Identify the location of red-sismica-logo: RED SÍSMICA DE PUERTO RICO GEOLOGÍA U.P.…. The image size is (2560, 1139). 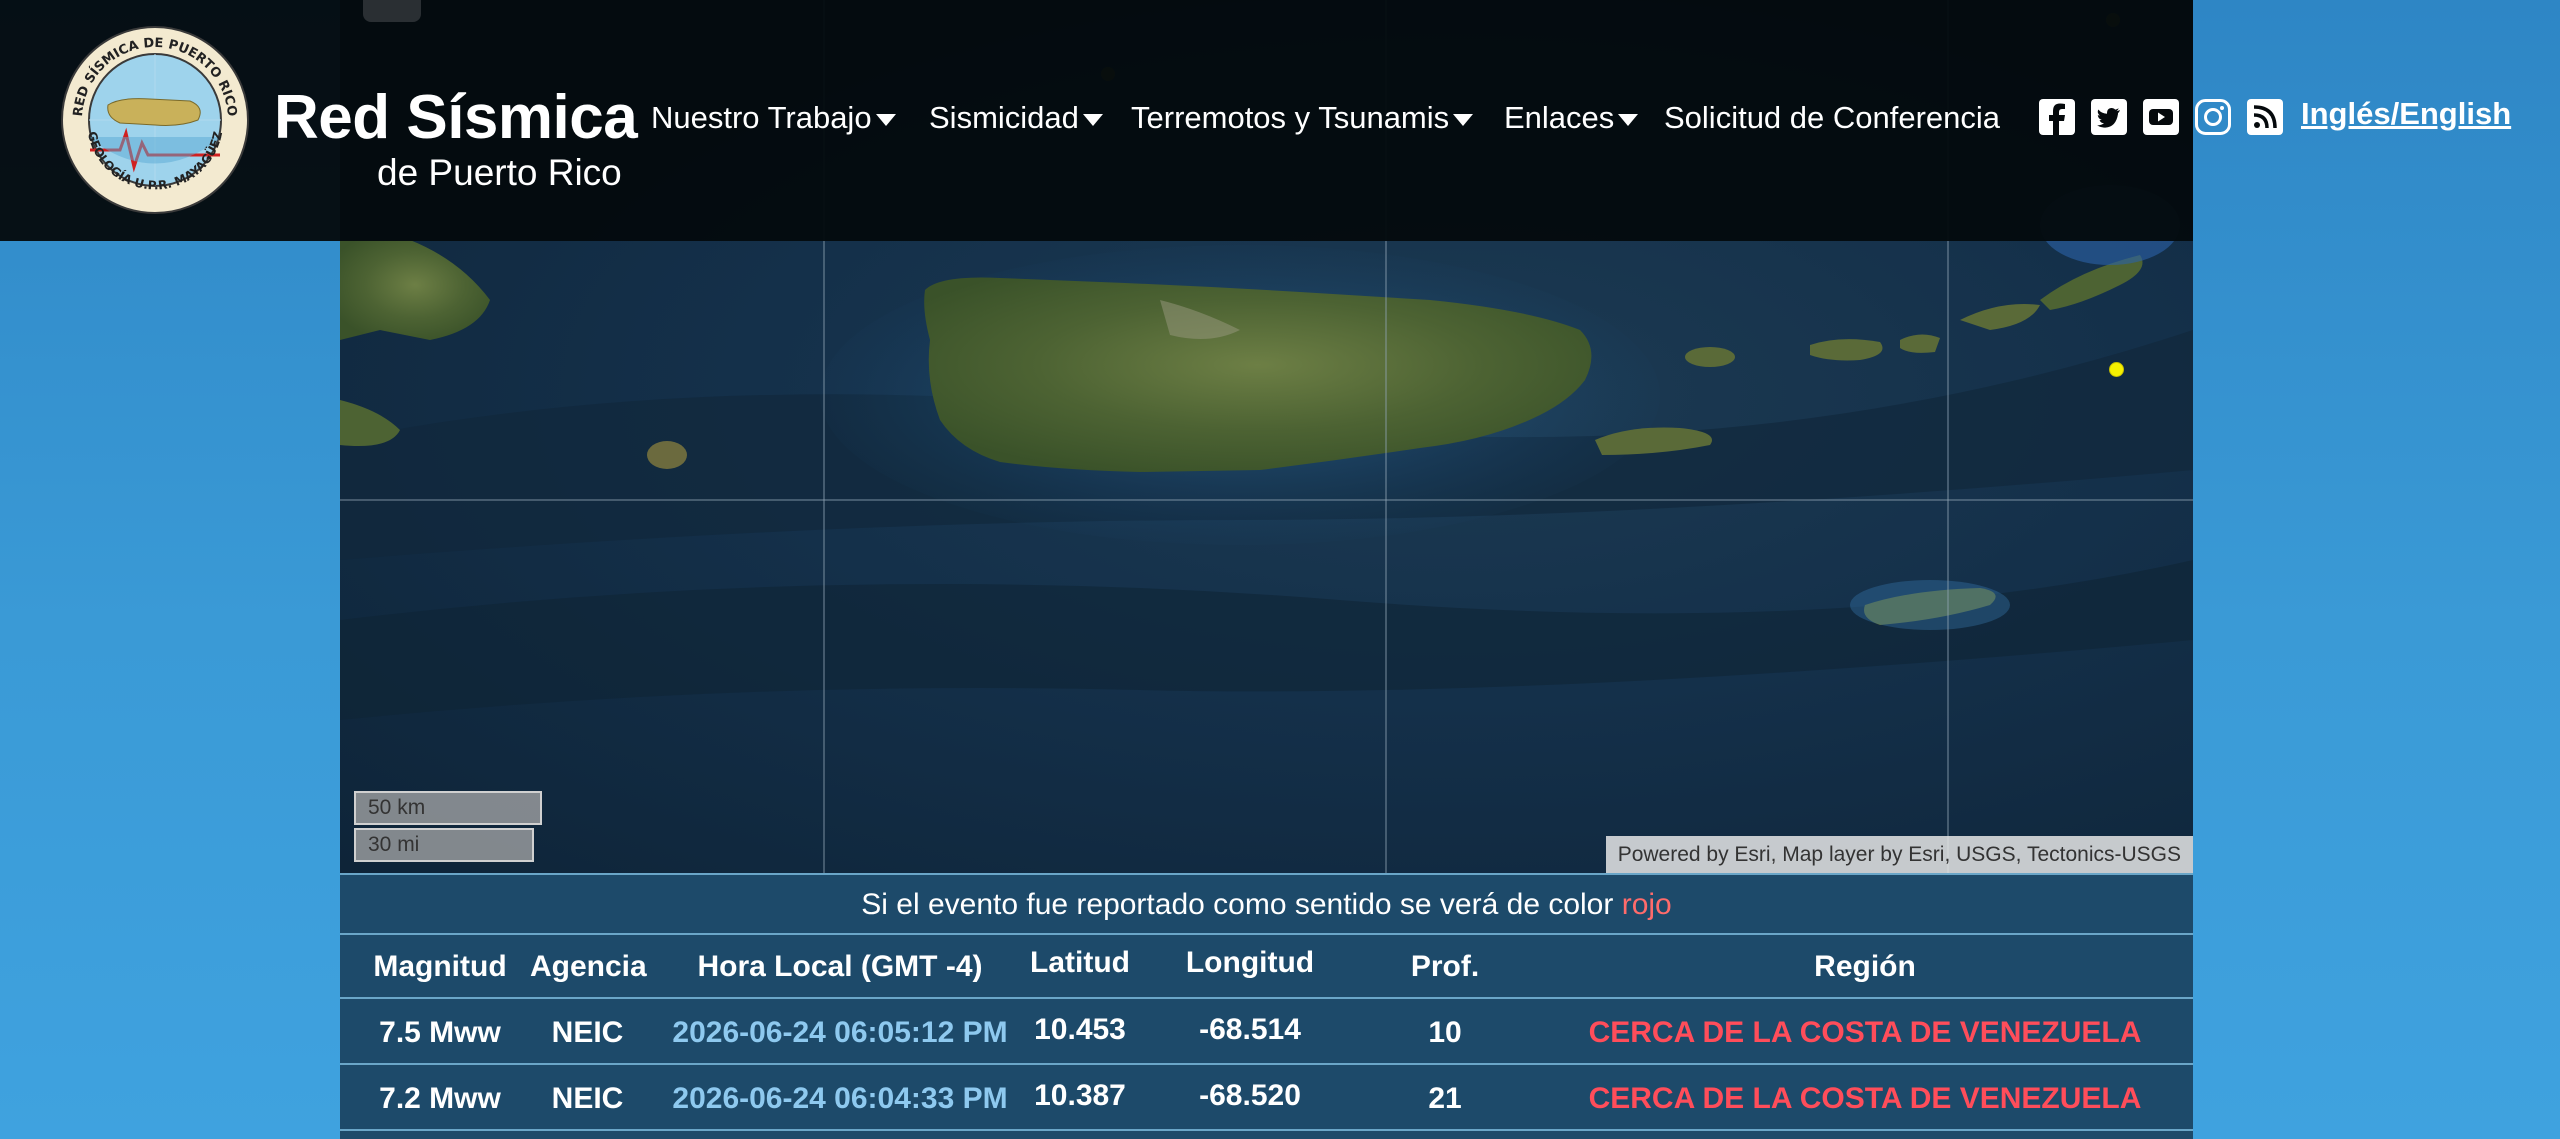
(155, 120).